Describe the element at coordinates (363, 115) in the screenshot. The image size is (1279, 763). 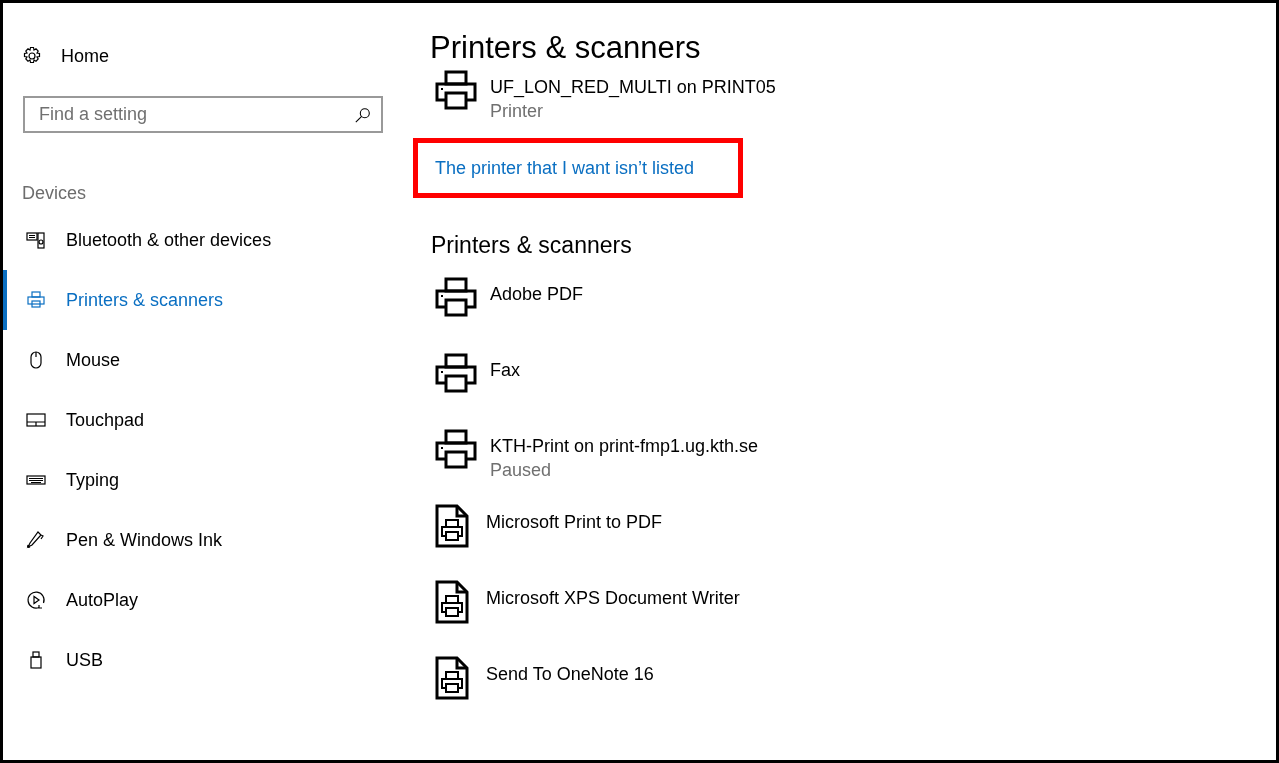
I see `search-icon` at that location.